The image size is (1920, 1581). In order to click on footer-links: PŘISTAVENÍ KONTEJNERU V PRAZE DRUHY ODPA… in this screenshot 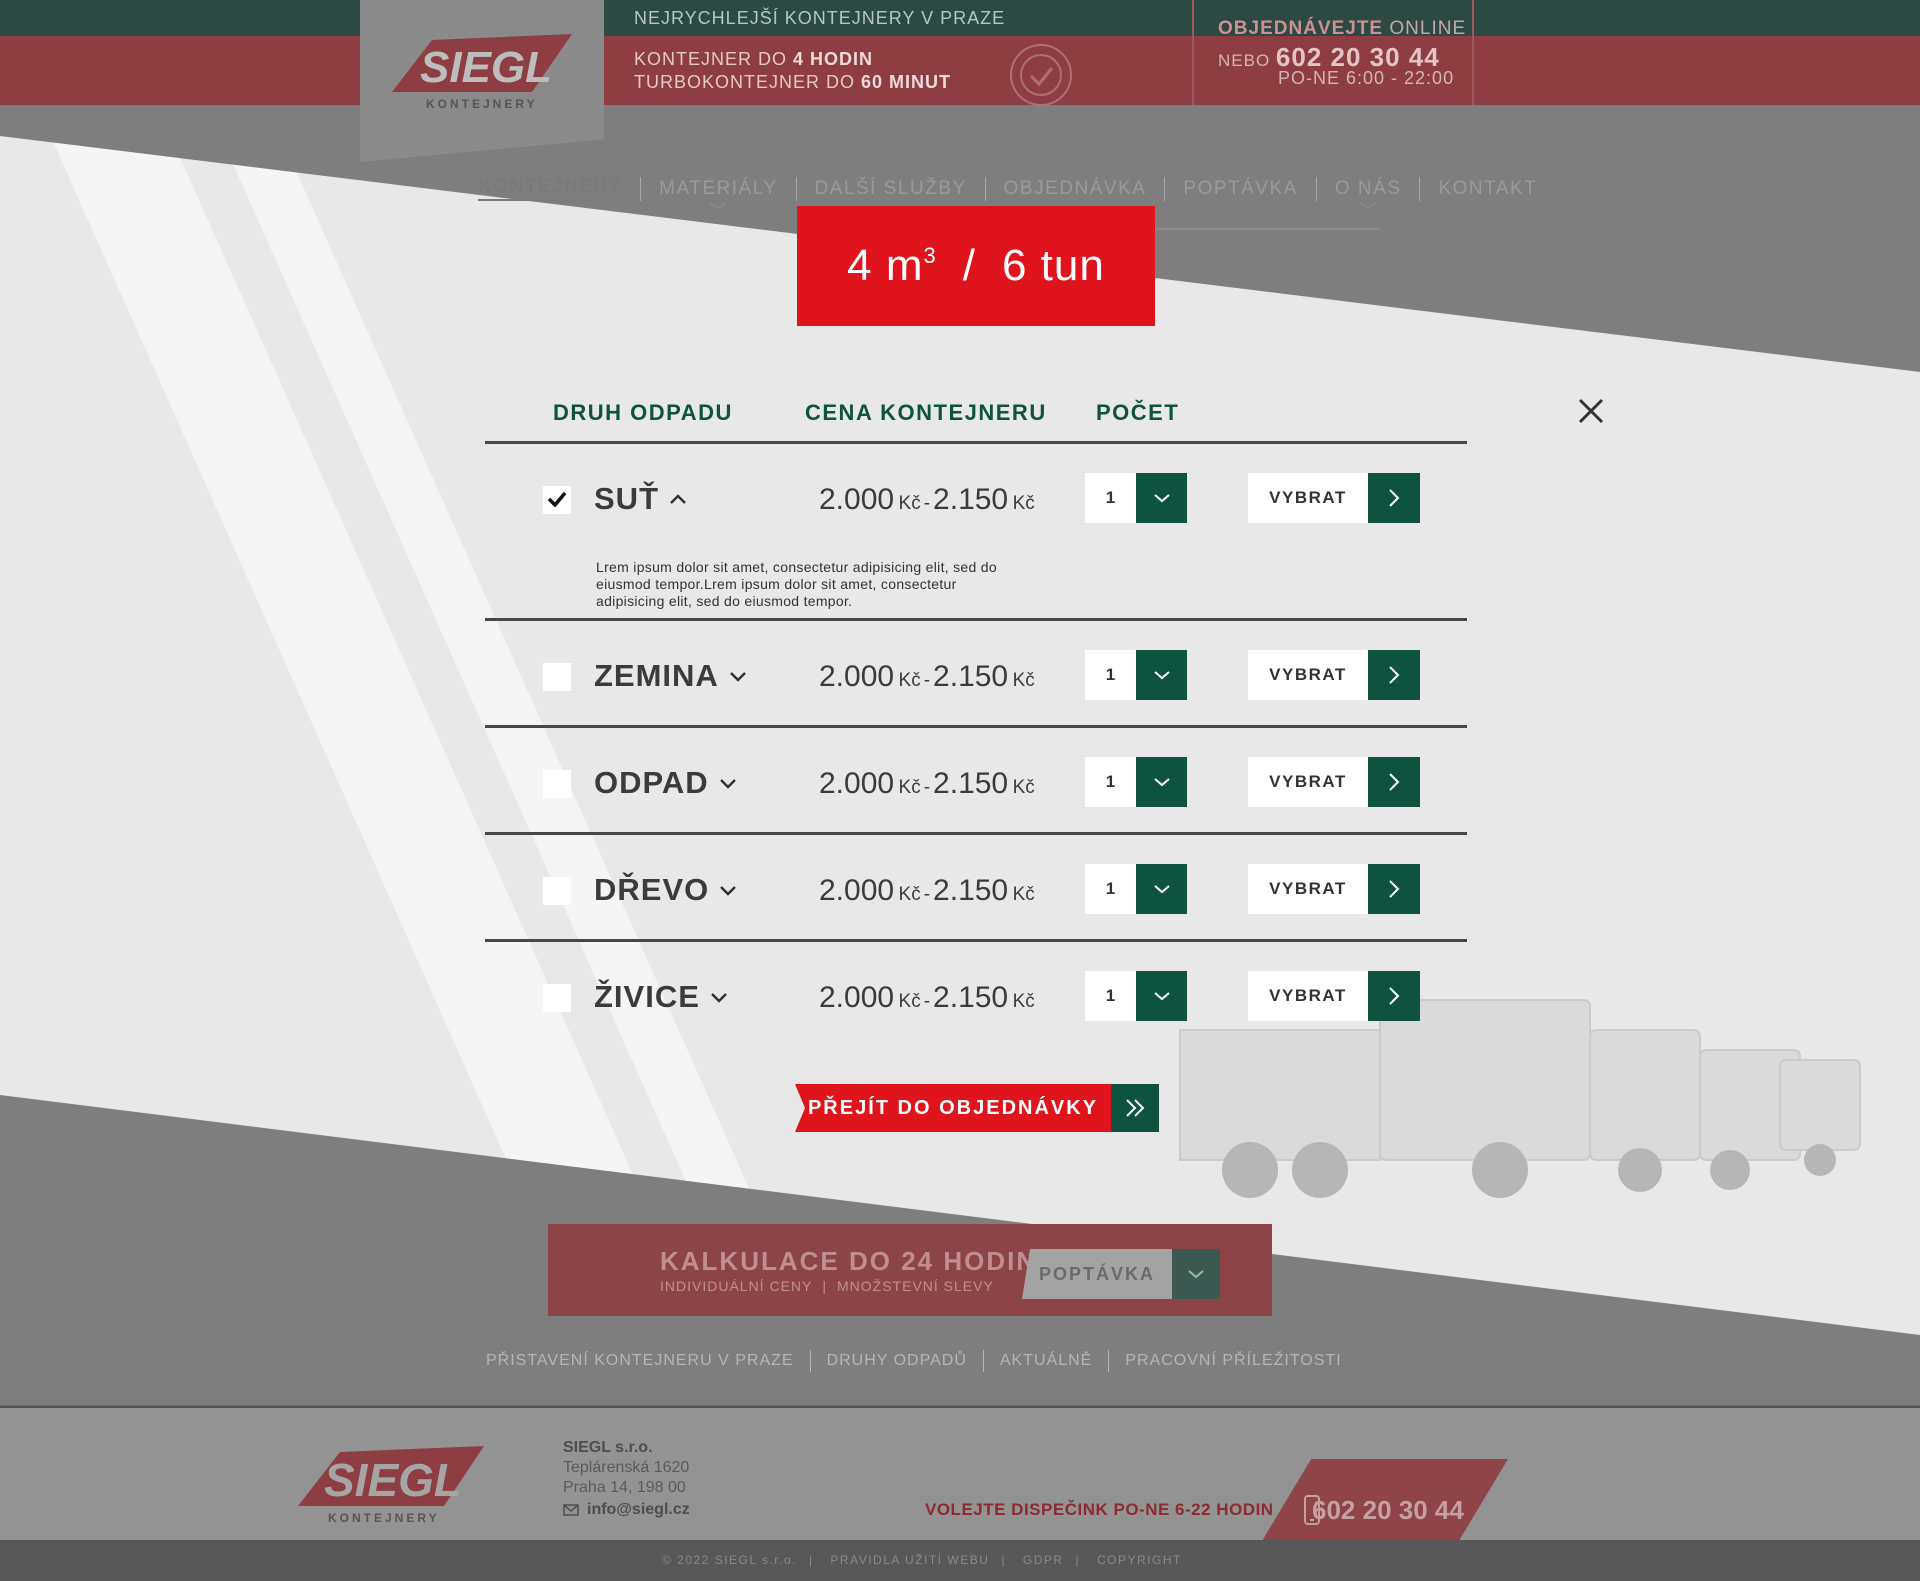, I will do `click(922, 1361)`.